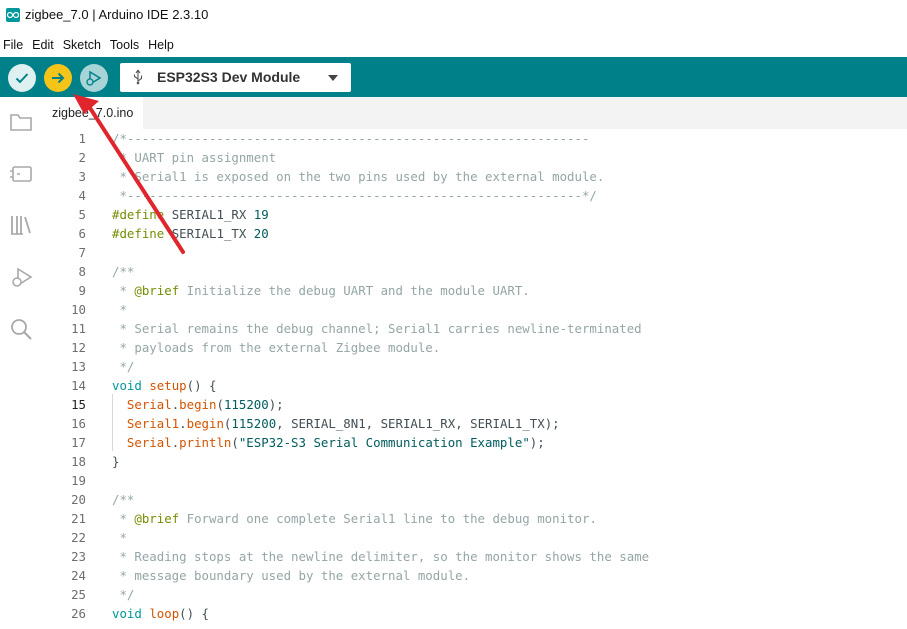 The image size is (907, 629). What do you see at coordinates (123, 271) in the screenshot?
I see `code-text: /**` at bounding box center [123, 271].